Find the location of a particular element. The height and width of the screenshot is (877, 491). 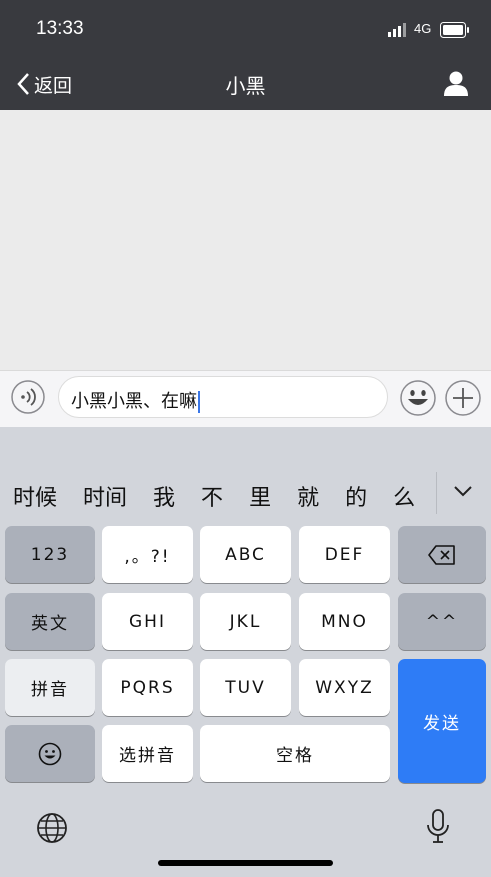

message-input: 小黑小黑、在嘛 is located at coordinates (223, 397).